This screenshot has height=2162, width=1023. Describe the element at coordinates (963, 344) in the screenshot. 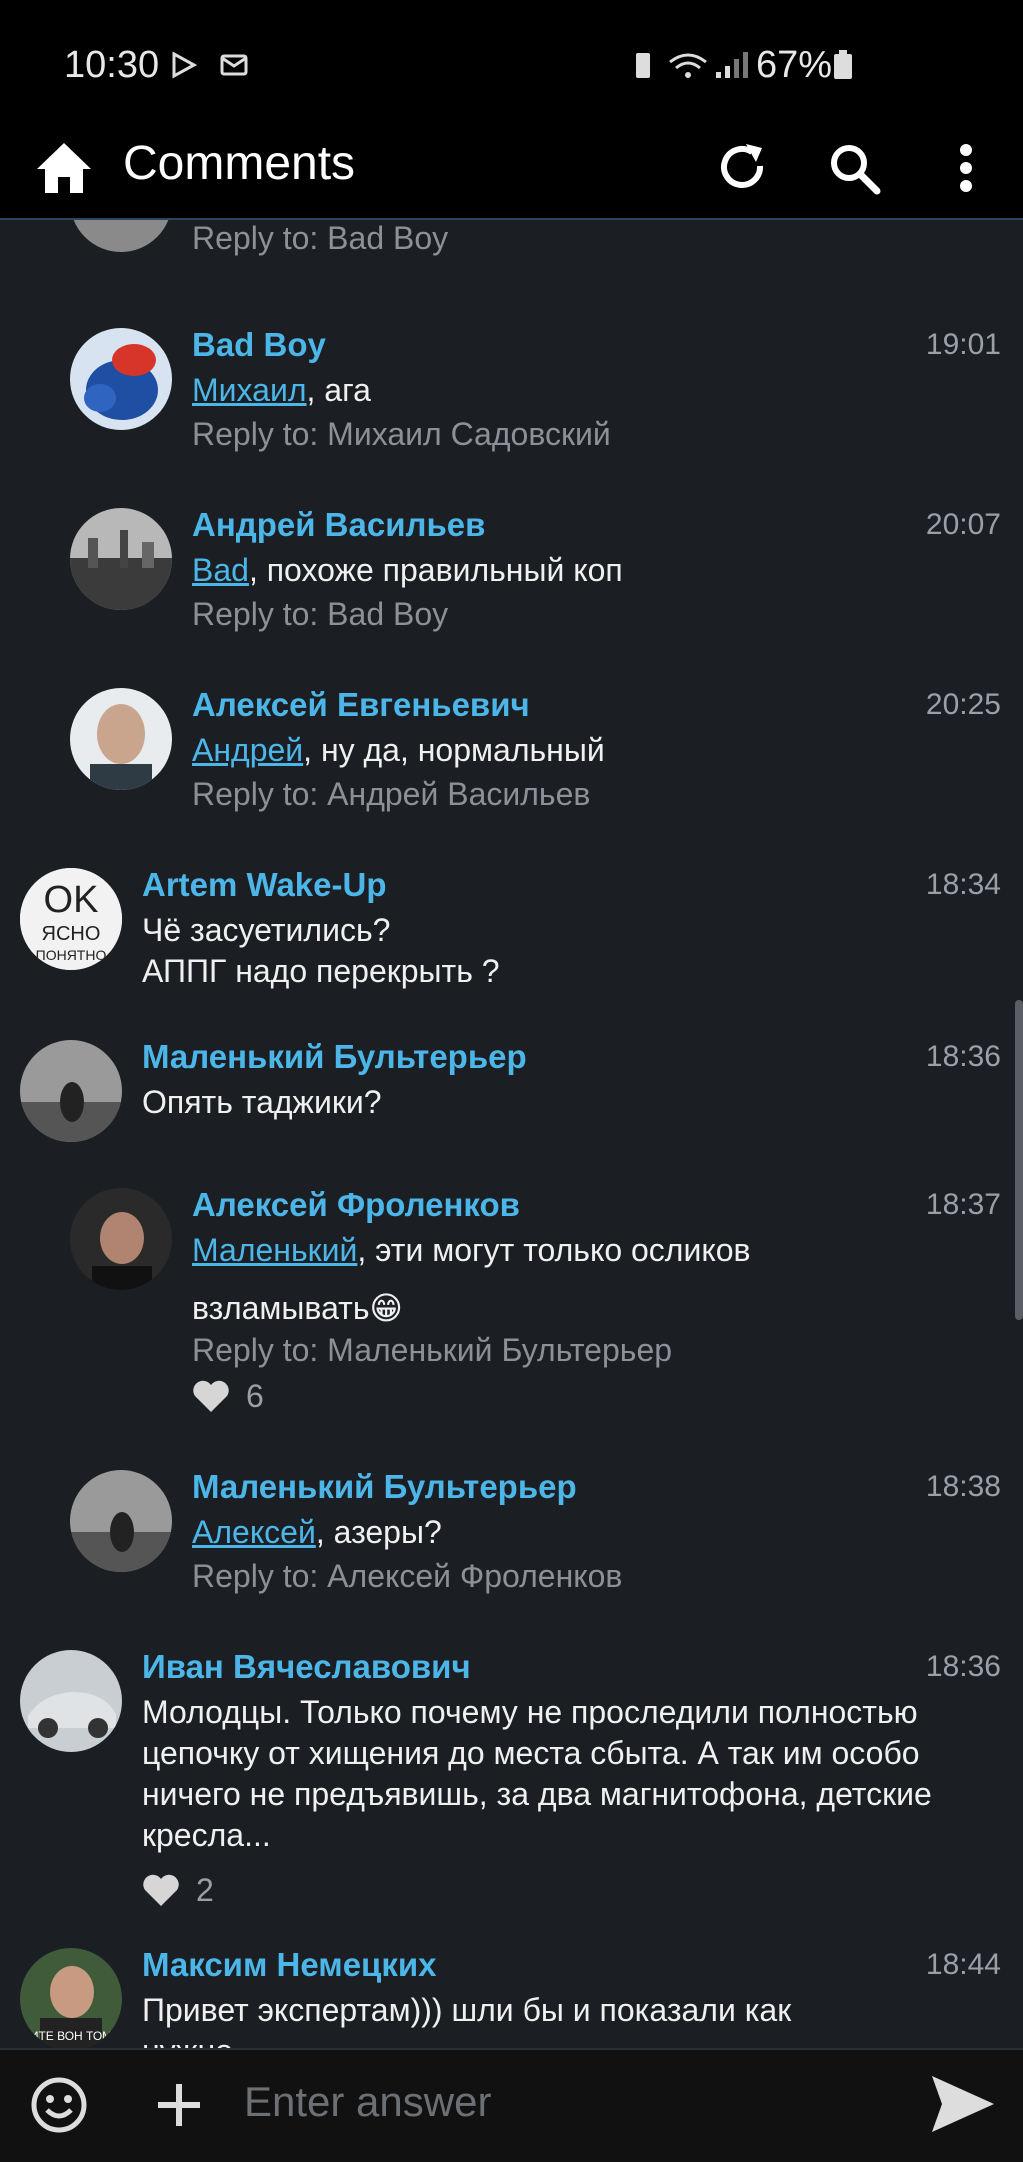

I see `comment-time: 19:01` at that location.